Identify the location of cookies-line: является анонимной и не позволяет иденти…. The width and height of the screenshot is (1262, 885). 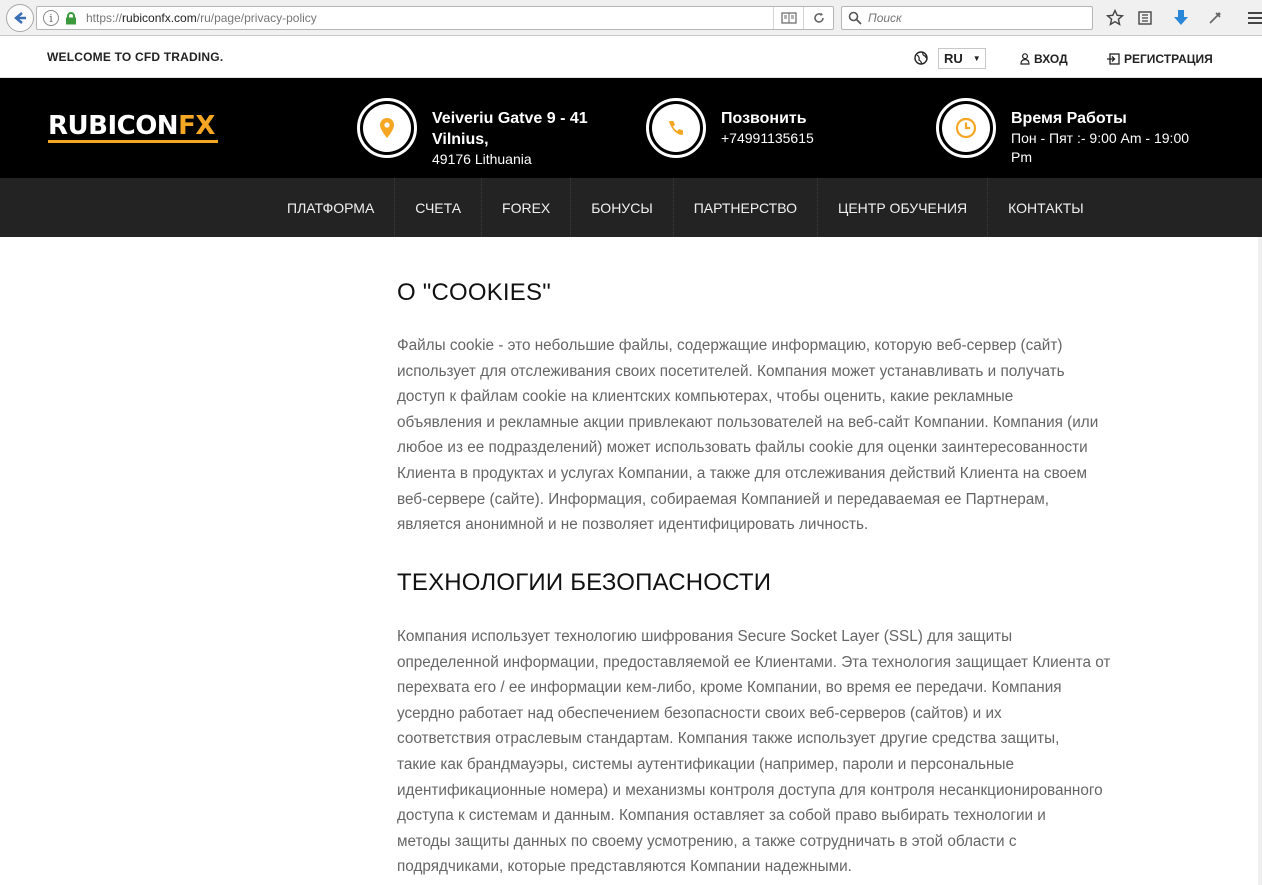
(633, 525).